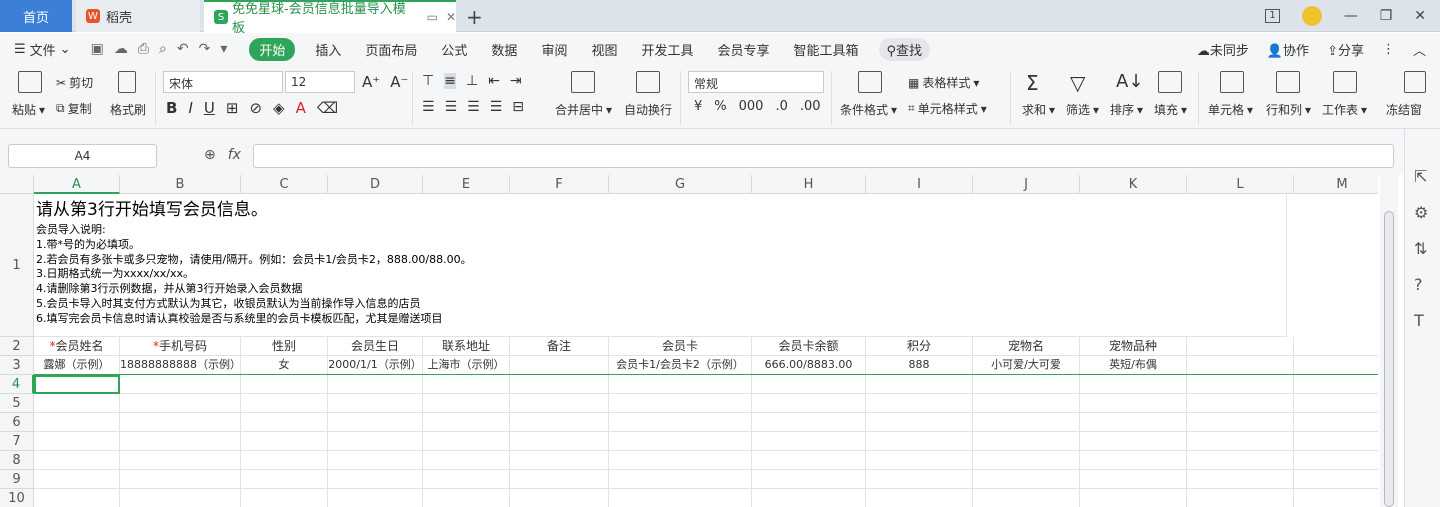 Image resolution: width=1440 pixels, height=507 pixels. What do you see at coordinates (74, 108) in the screenshot?
I see `copy-button: ⧉ 复制` at bounding box center [74, 108].